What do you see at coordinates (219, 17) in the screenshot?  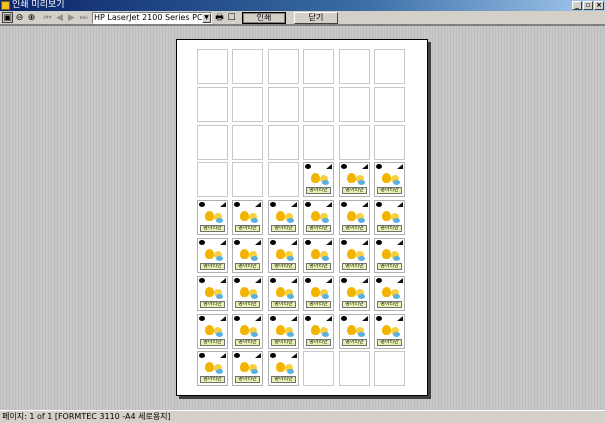 I see `printer-icon: 🖶` at bounding box center [219, 17].